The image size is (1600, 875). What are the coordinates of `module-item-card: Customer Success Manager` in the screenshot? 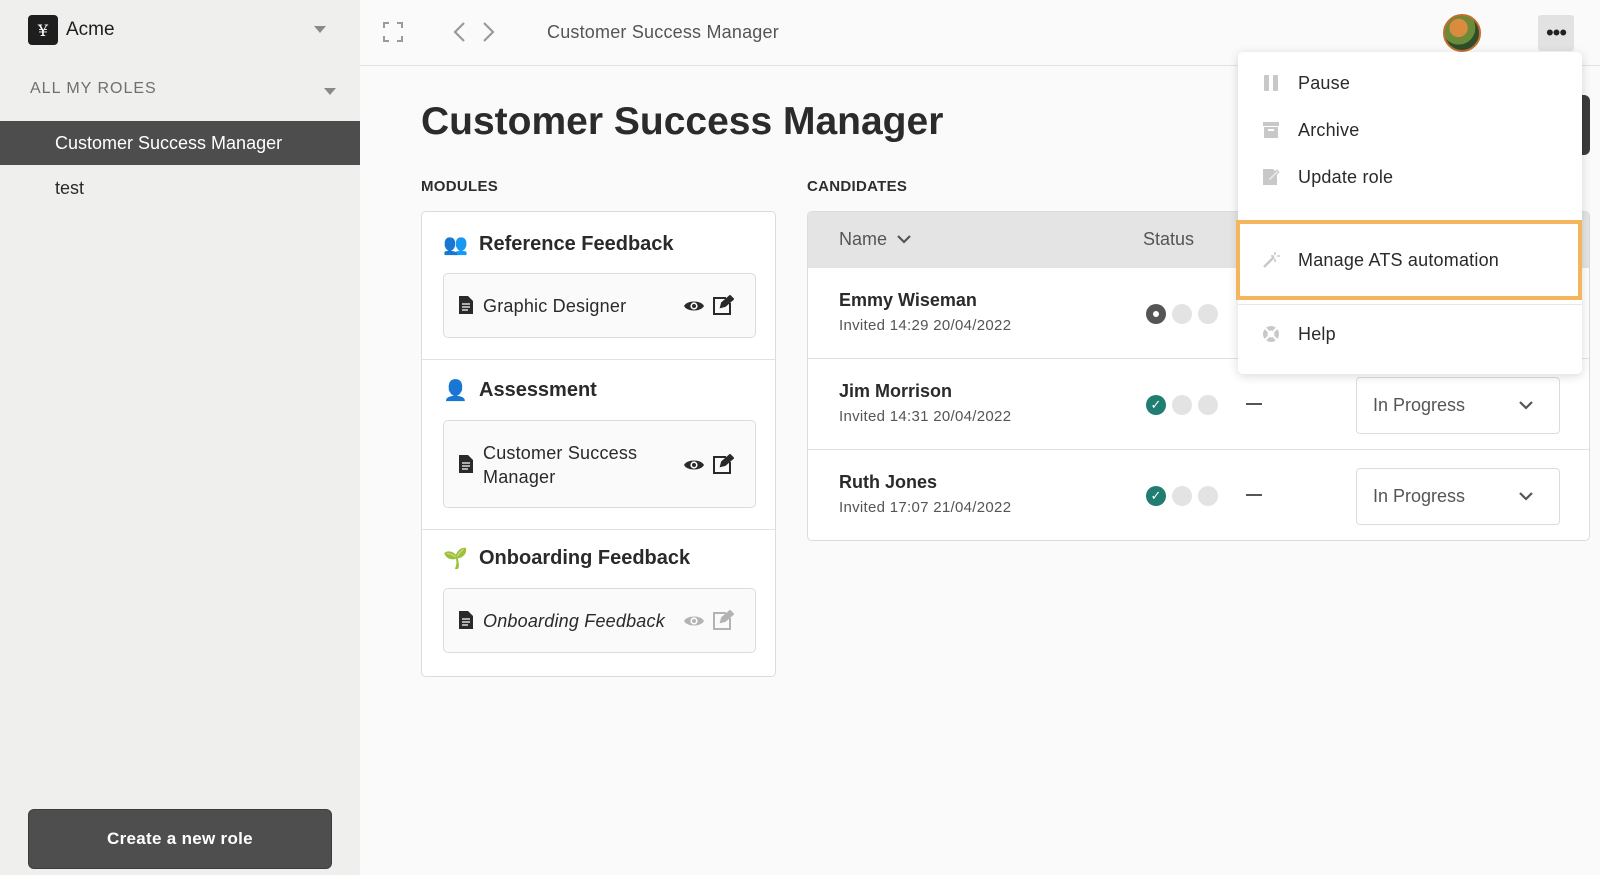 It's located at (599, 464).